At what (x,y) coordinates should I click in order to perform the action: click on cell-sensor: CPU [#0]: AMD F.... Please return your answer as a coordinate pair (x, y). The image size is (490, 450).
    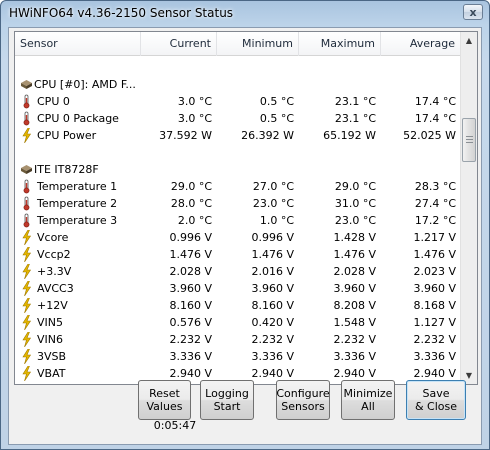
    Looking at the image, I should click on (85, 84).